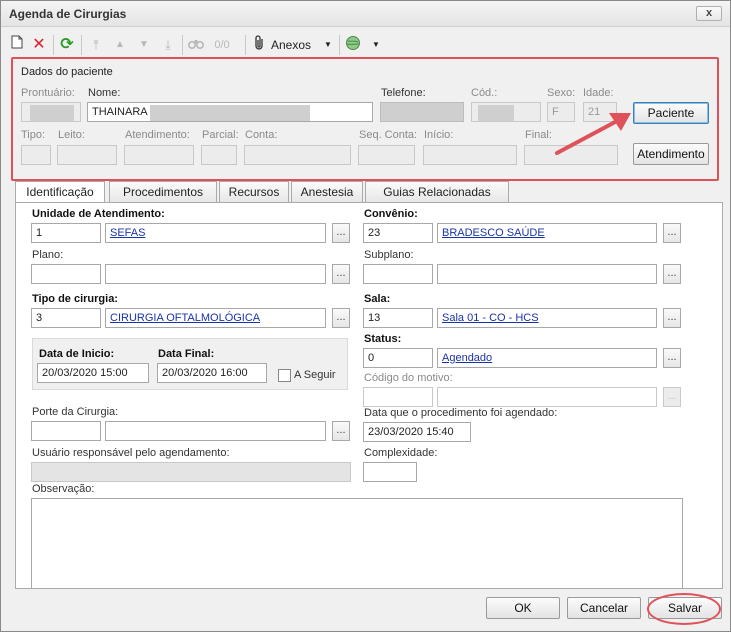 Image resolution: width=731 pixels, height=632 pixels. What do you see at coordinates (547, 358) in the screenshot?
I see `status-name-field: Agendado` at bounding box center [547, 358].